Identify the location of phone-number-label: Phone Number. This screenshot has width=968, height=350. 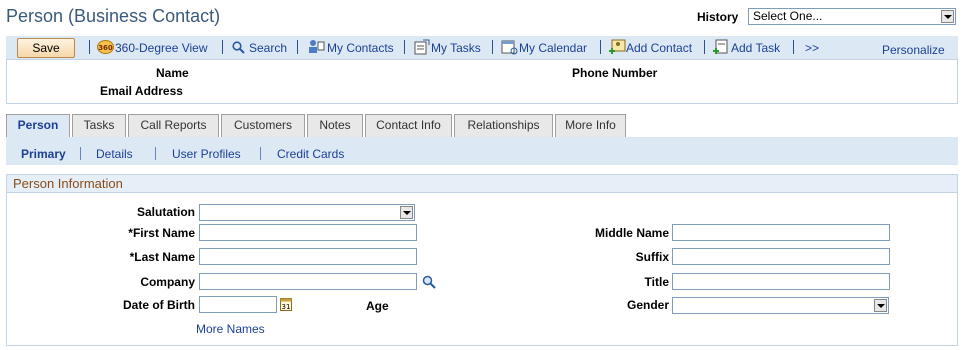
(615, 73).